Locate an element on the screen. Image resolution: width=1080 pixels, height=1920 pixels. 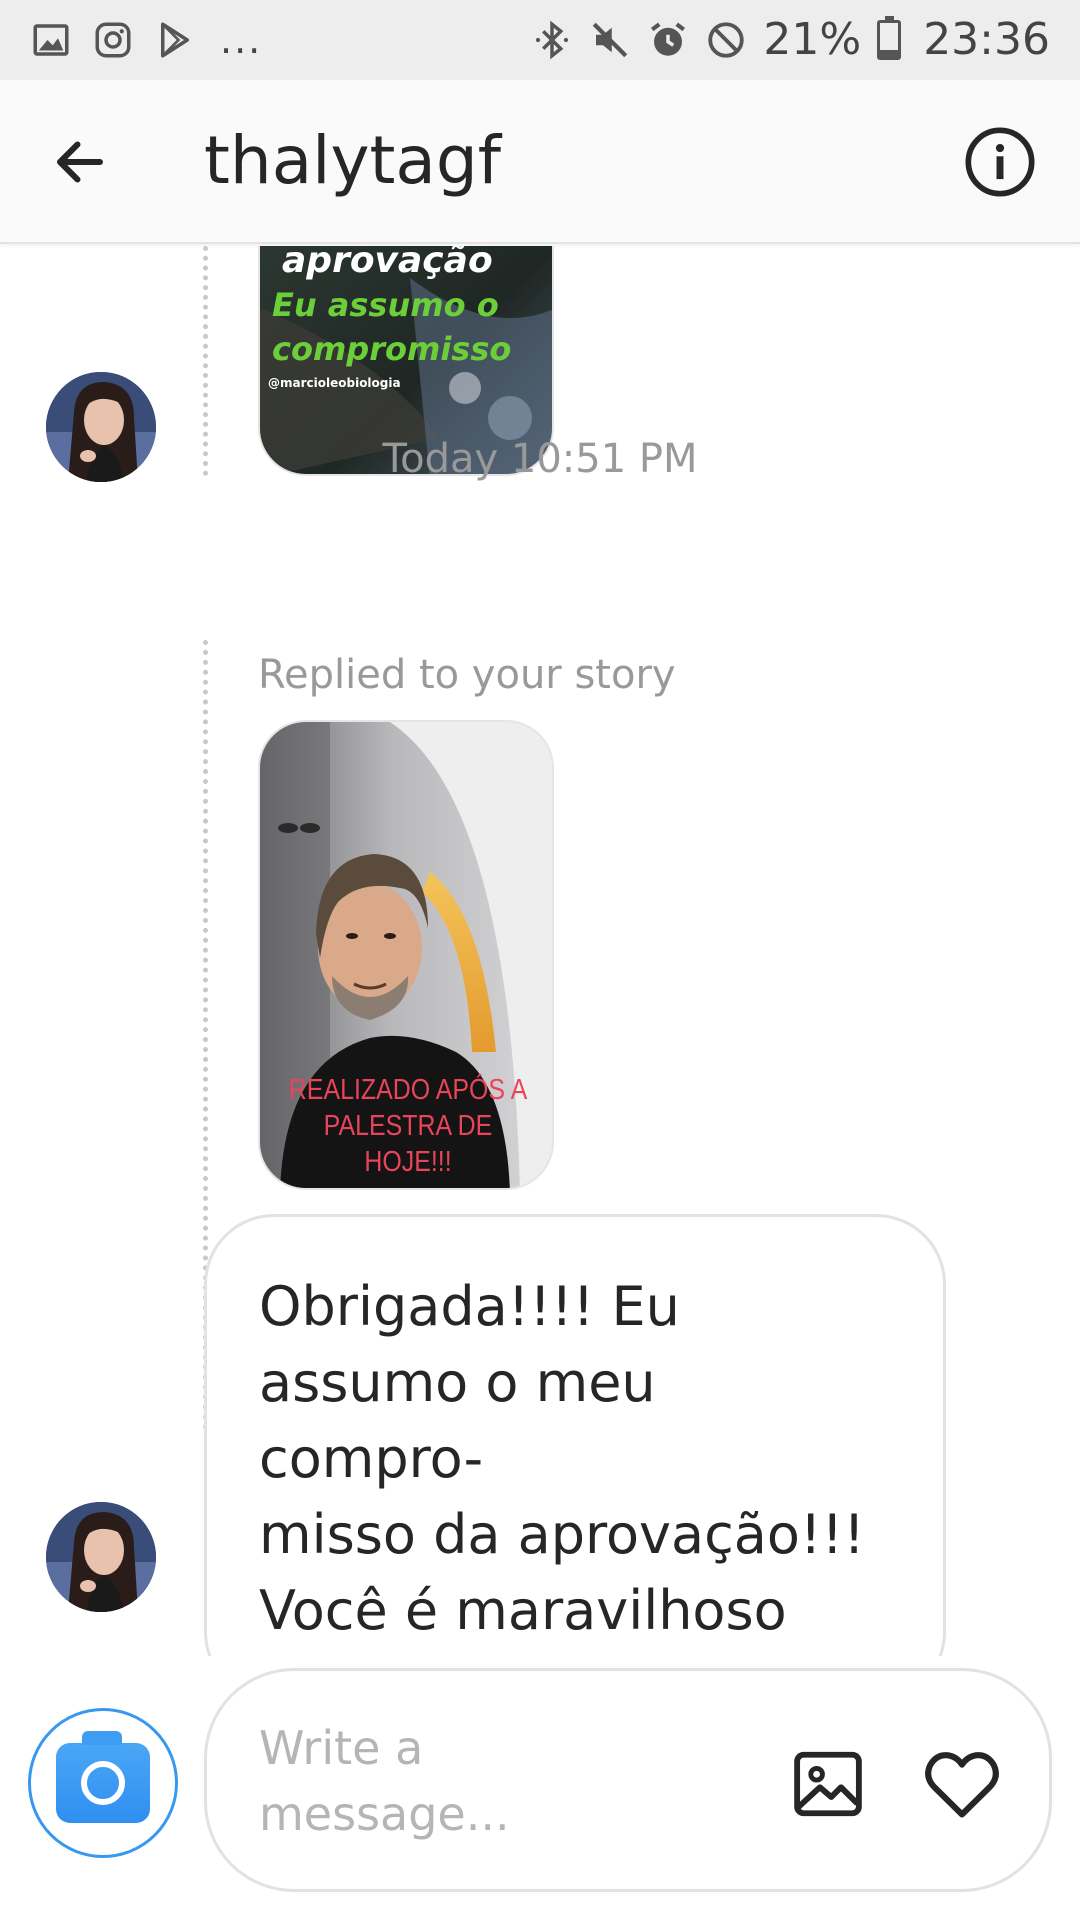
camera-button is located at coordinates (103, 1783).